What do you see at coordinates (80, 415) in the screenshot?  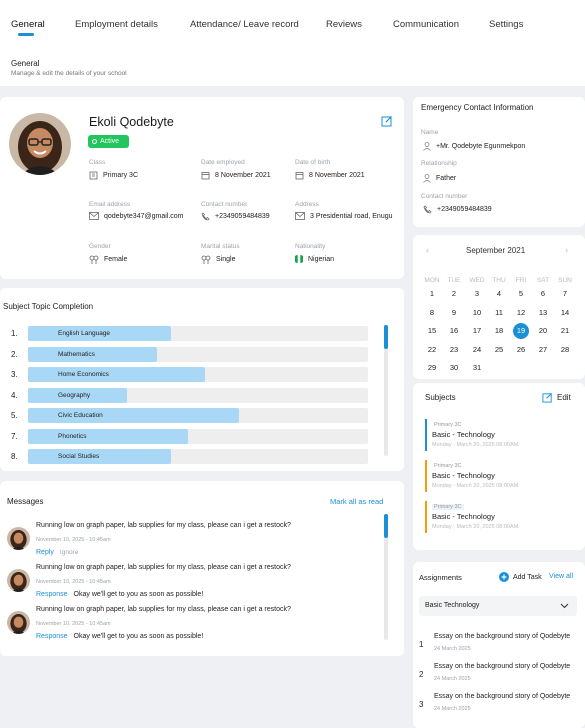 I see `topic-name: Civic Education` at bounding box center [80, 415].